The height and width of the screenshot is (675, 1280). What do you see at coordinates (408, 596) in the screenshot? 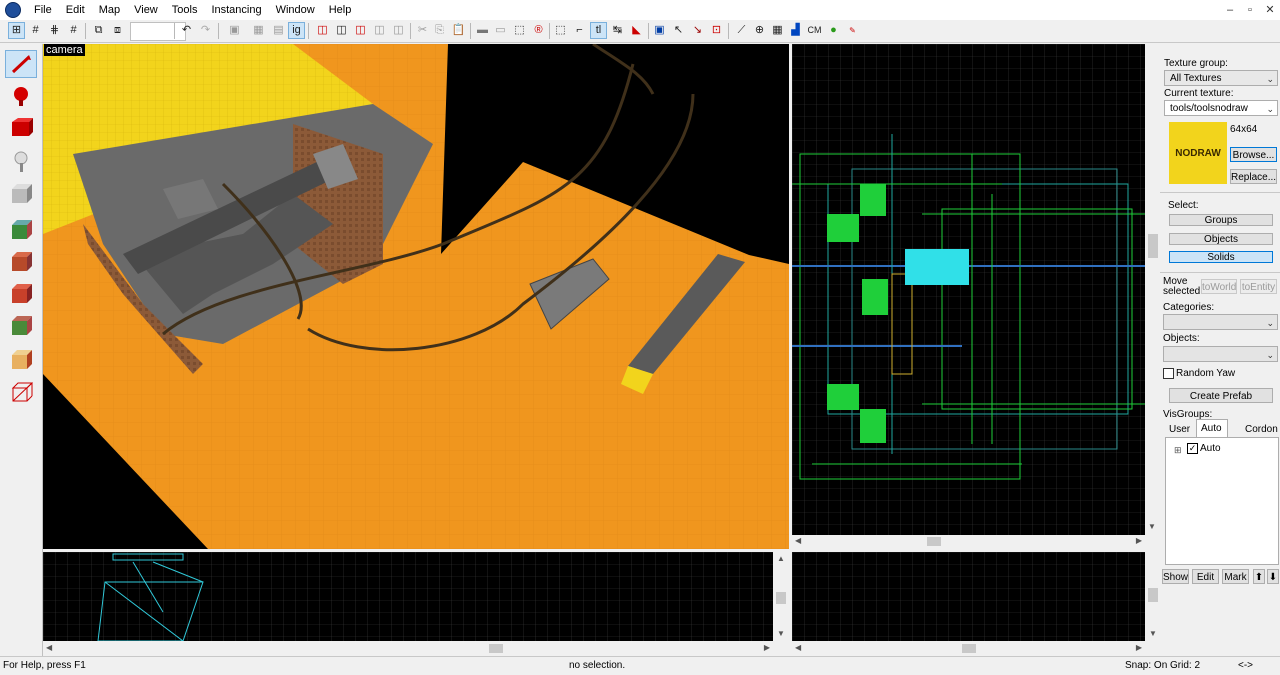
I see `side-2d-viewport` at bounding box center [408, 596].